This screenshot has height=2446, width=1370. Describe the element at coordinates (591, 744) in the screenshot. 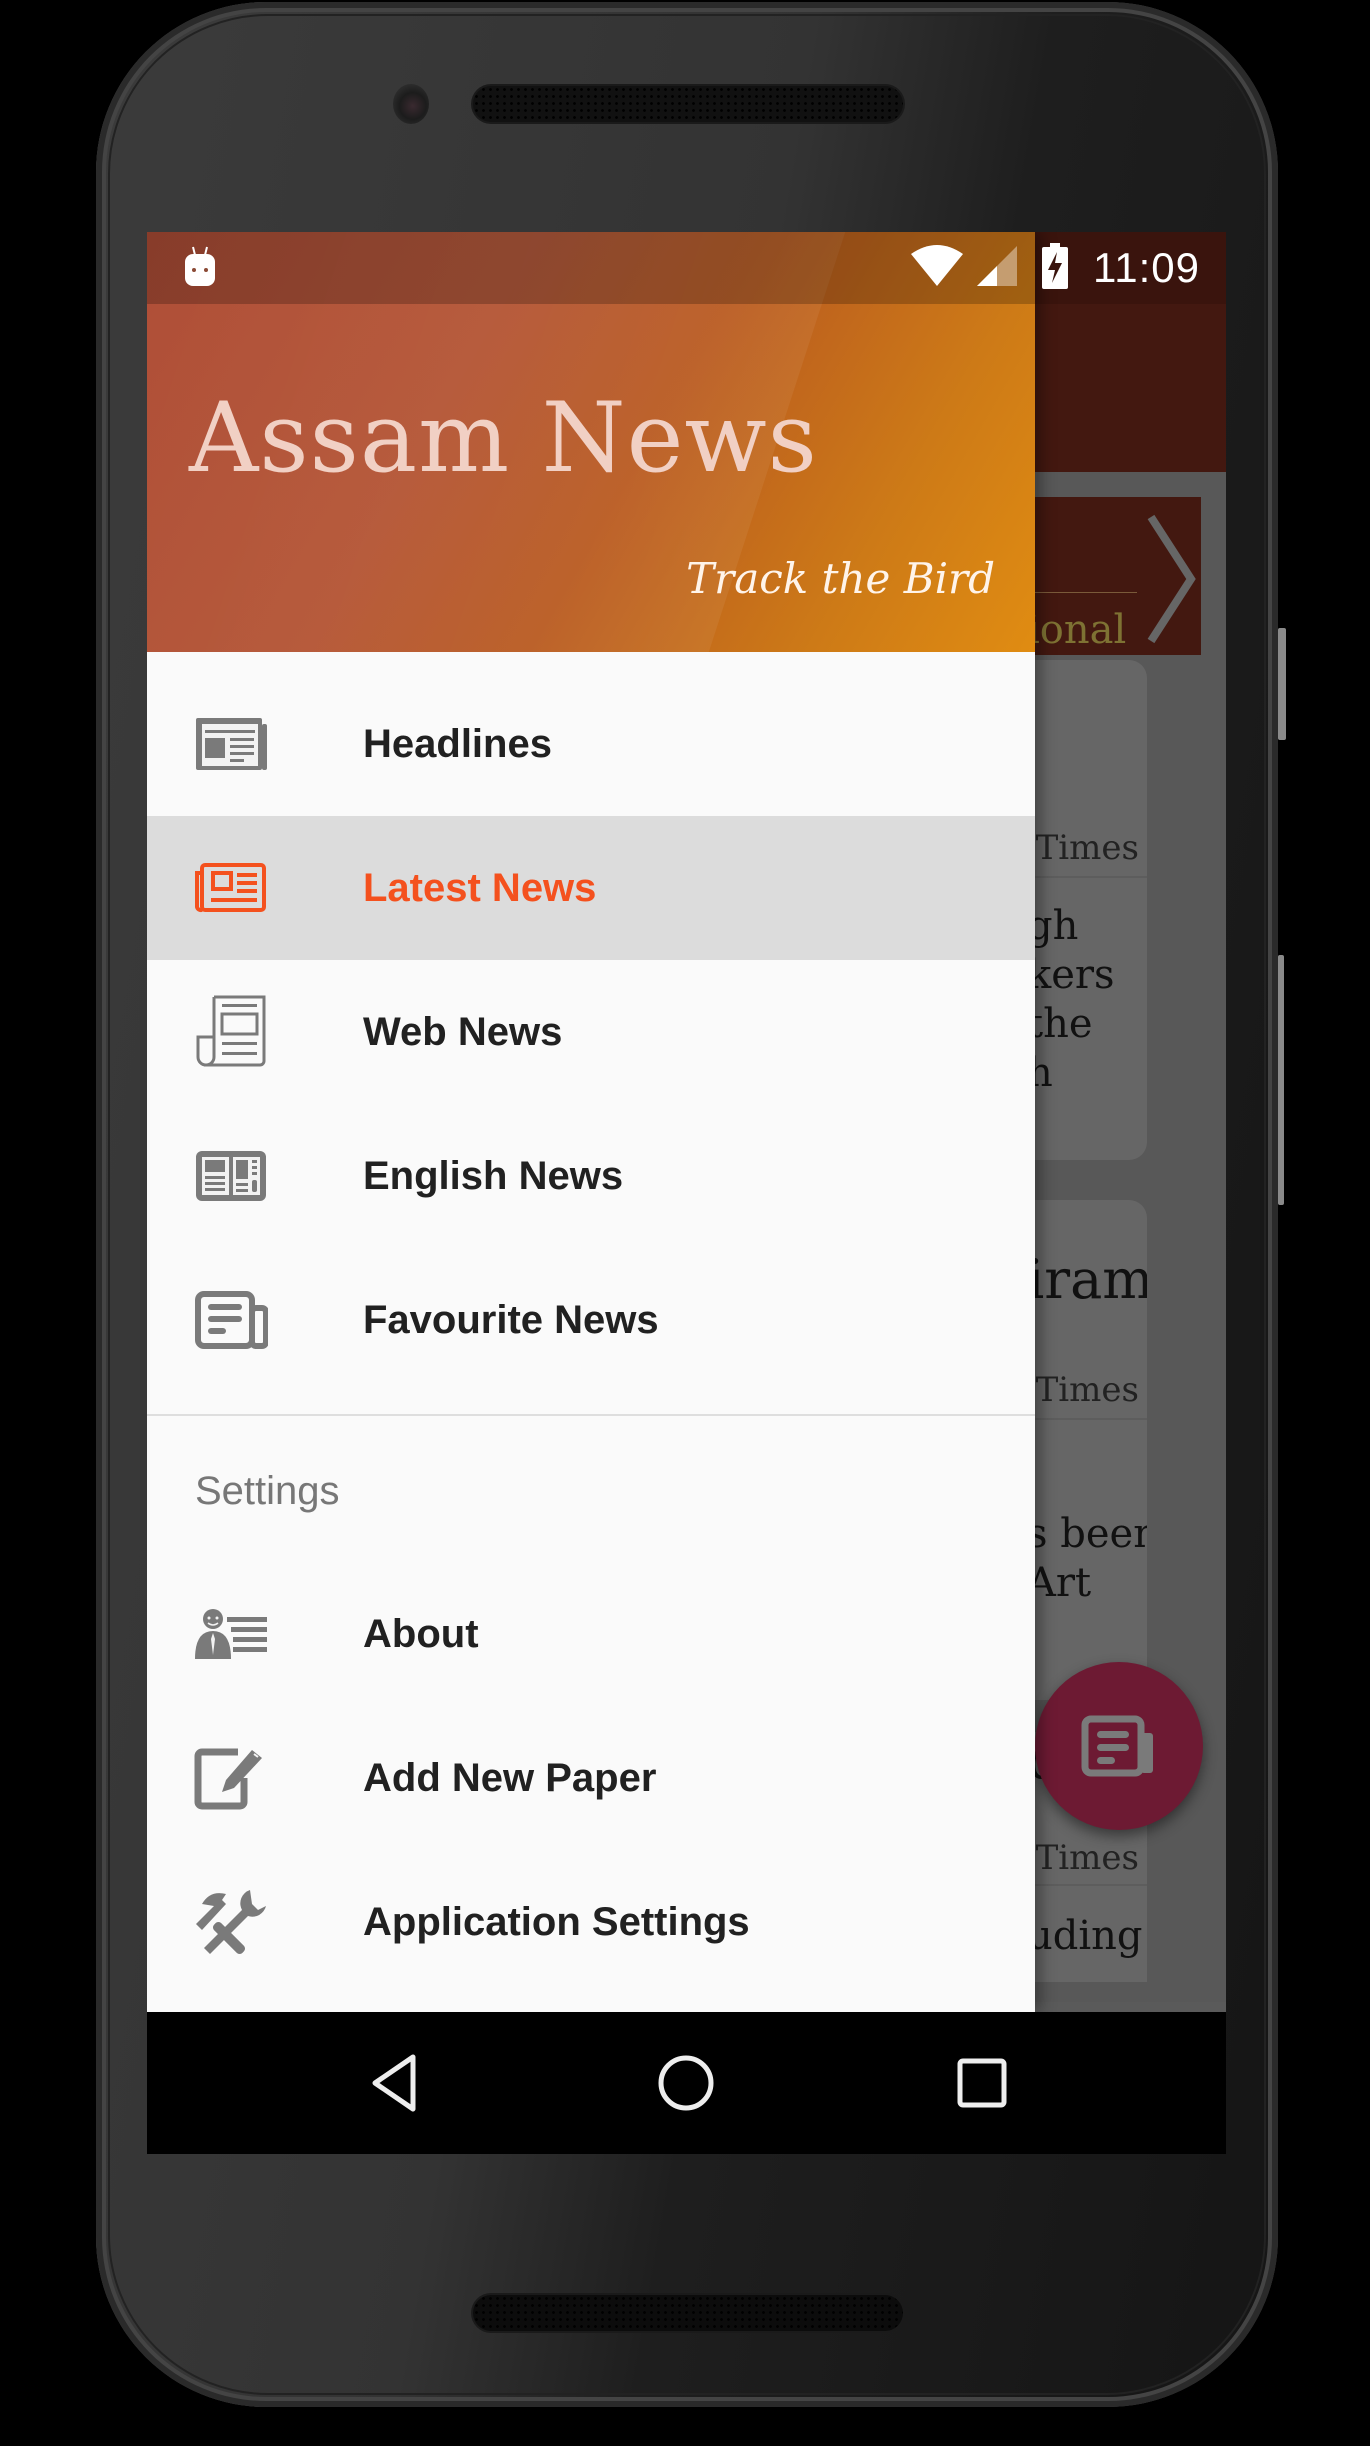

I see `menu-item-headlines: Headlines` at that location.